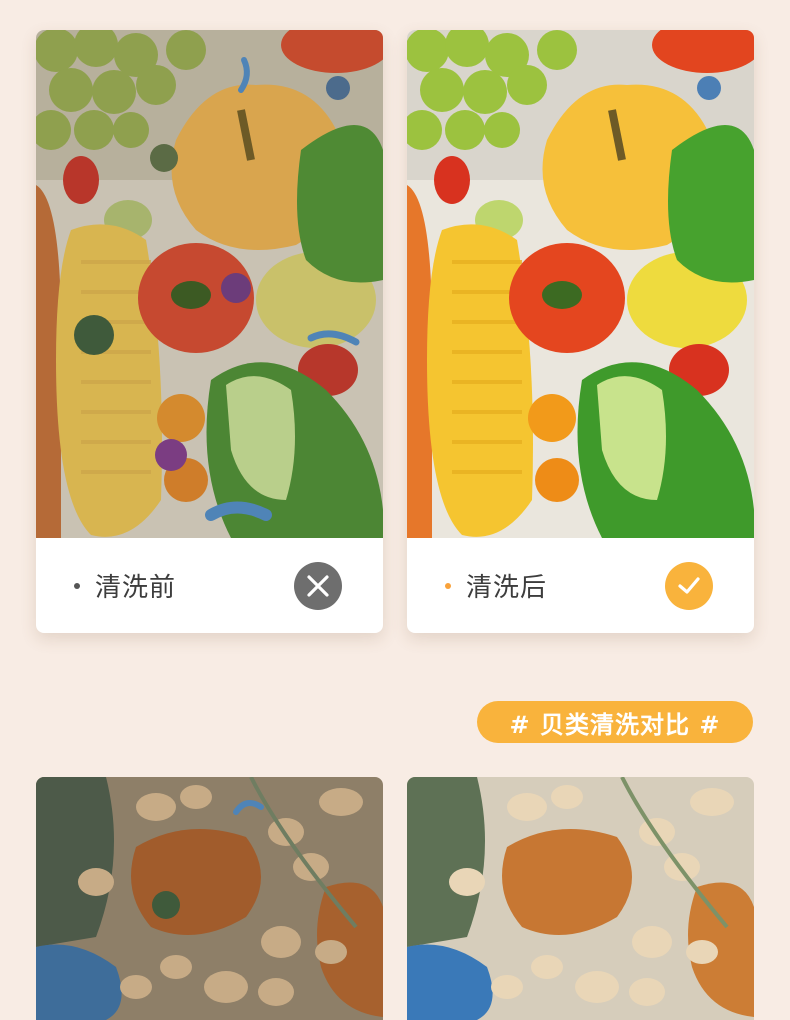 The height and width of the screenshot is (1020, 790). Describe the element at coordinates (507, 588) in the screenshot. I see `after-wash-label: 清洗后` at that location.